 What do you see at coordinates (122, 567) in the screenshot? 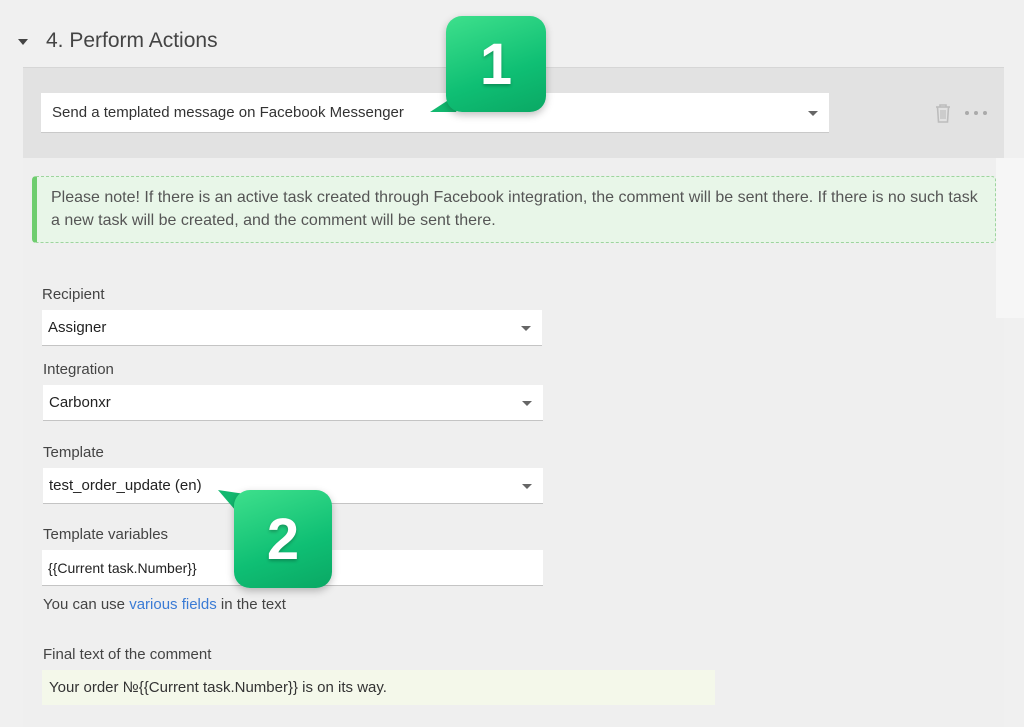
I see `template-variables-value: {{Current task.Number}}` at bounding box center [122, 567].